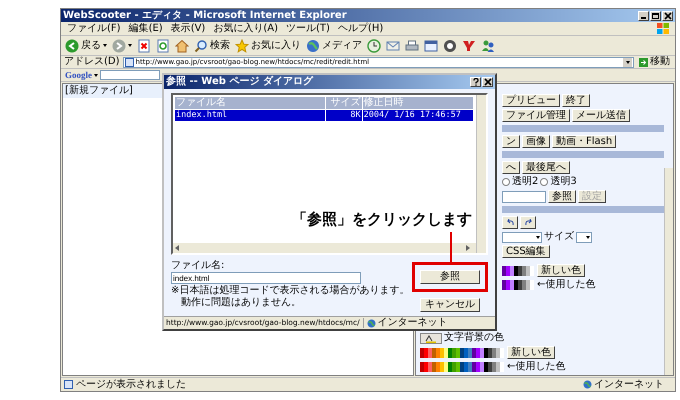  I want to click on people-icon, so click(488, 45).